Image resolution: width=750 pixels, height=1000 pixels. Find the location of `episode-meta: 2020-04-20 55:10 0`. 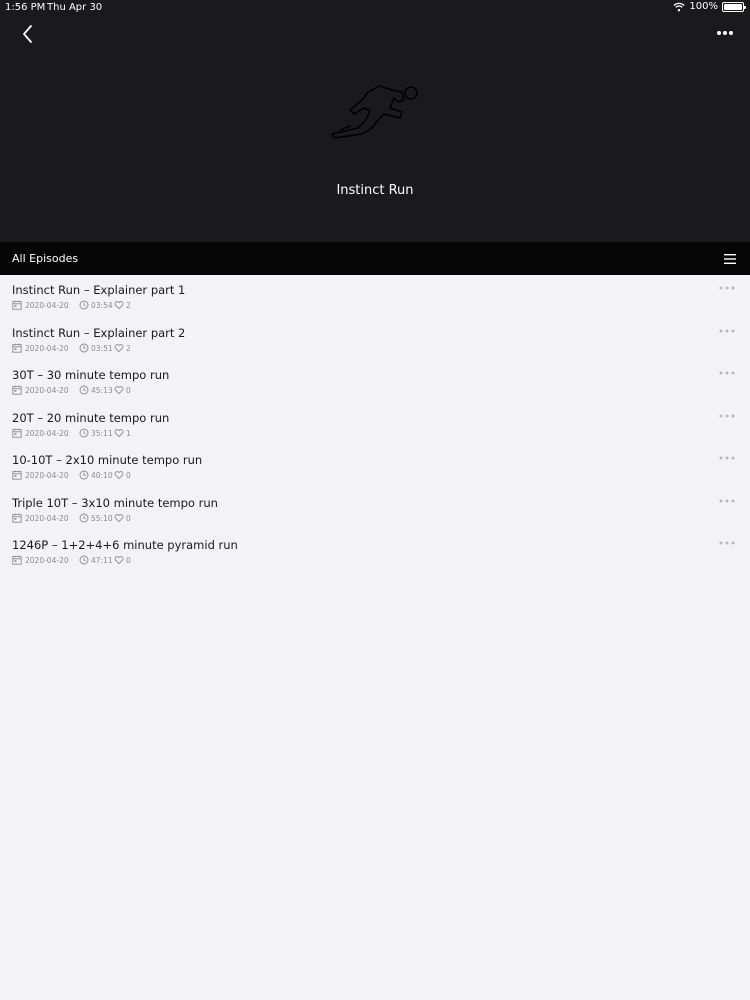

episode-meta: 2020-04-20 55:10 0 is located at coordinates (112, 518).